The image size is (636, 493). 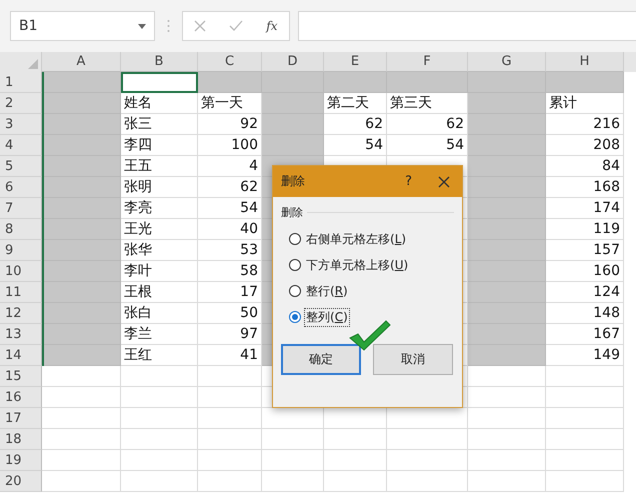 I want to click on table-cell: 王五, so click(x=159, y=166).